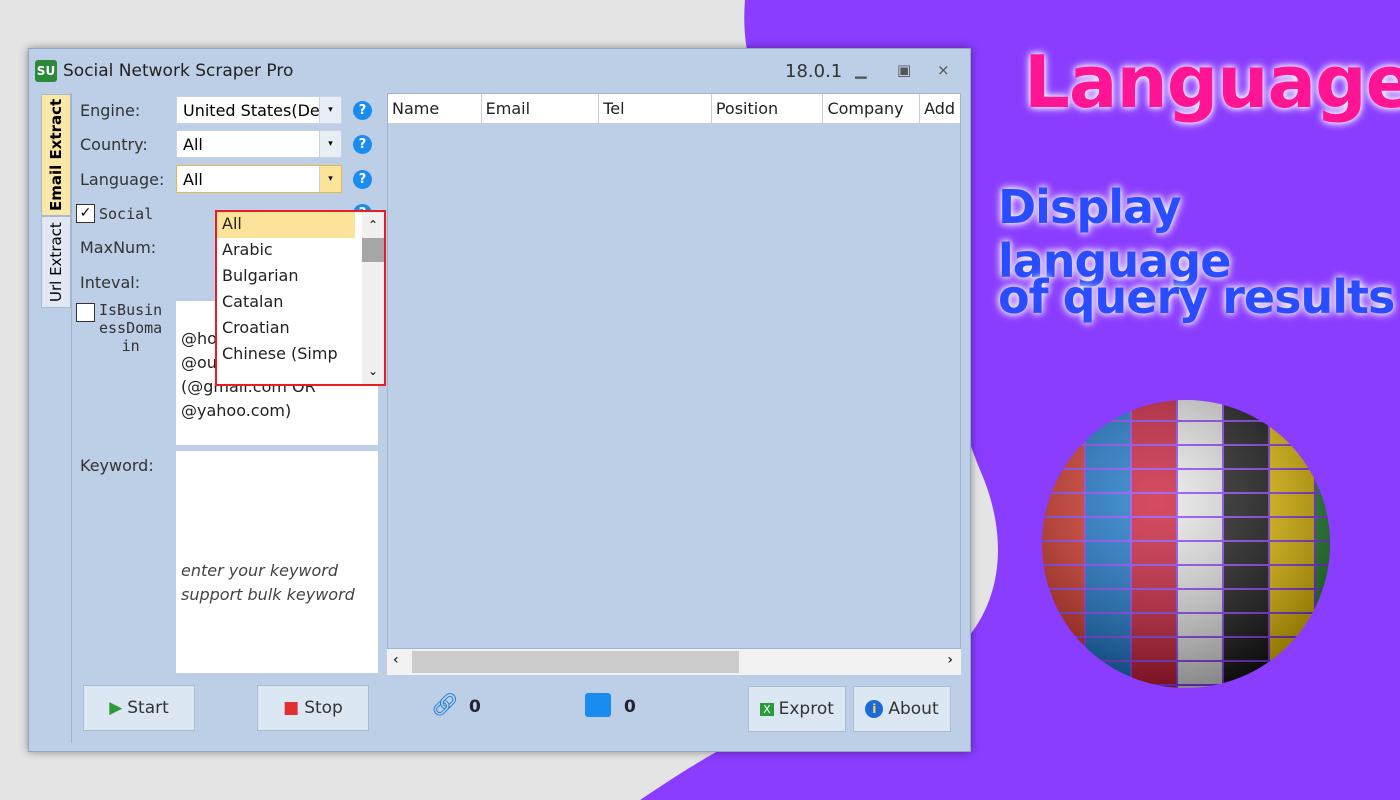 The image size is (1400, 800). What do you see at coordinates (85, 213) in the screenshot?
I see `social-checkbox: ✓` at bounding box center [85, 213].